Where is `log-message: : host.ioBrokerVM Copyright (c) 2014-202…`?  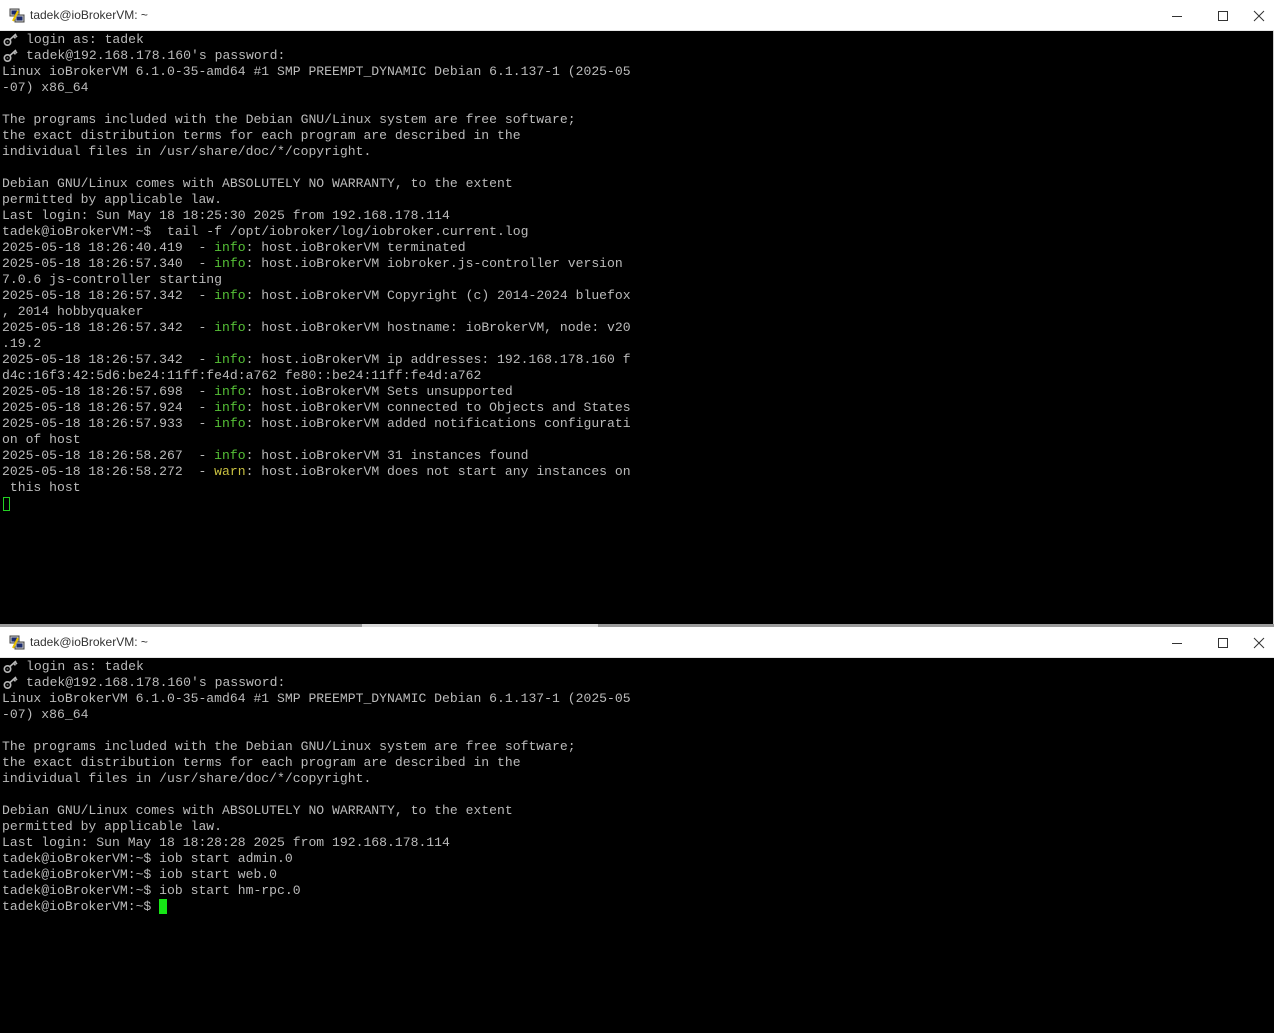 log-message: : host.ioBrokerVM Copyright (c) 2014-202… is located at coordinates (438, 295).